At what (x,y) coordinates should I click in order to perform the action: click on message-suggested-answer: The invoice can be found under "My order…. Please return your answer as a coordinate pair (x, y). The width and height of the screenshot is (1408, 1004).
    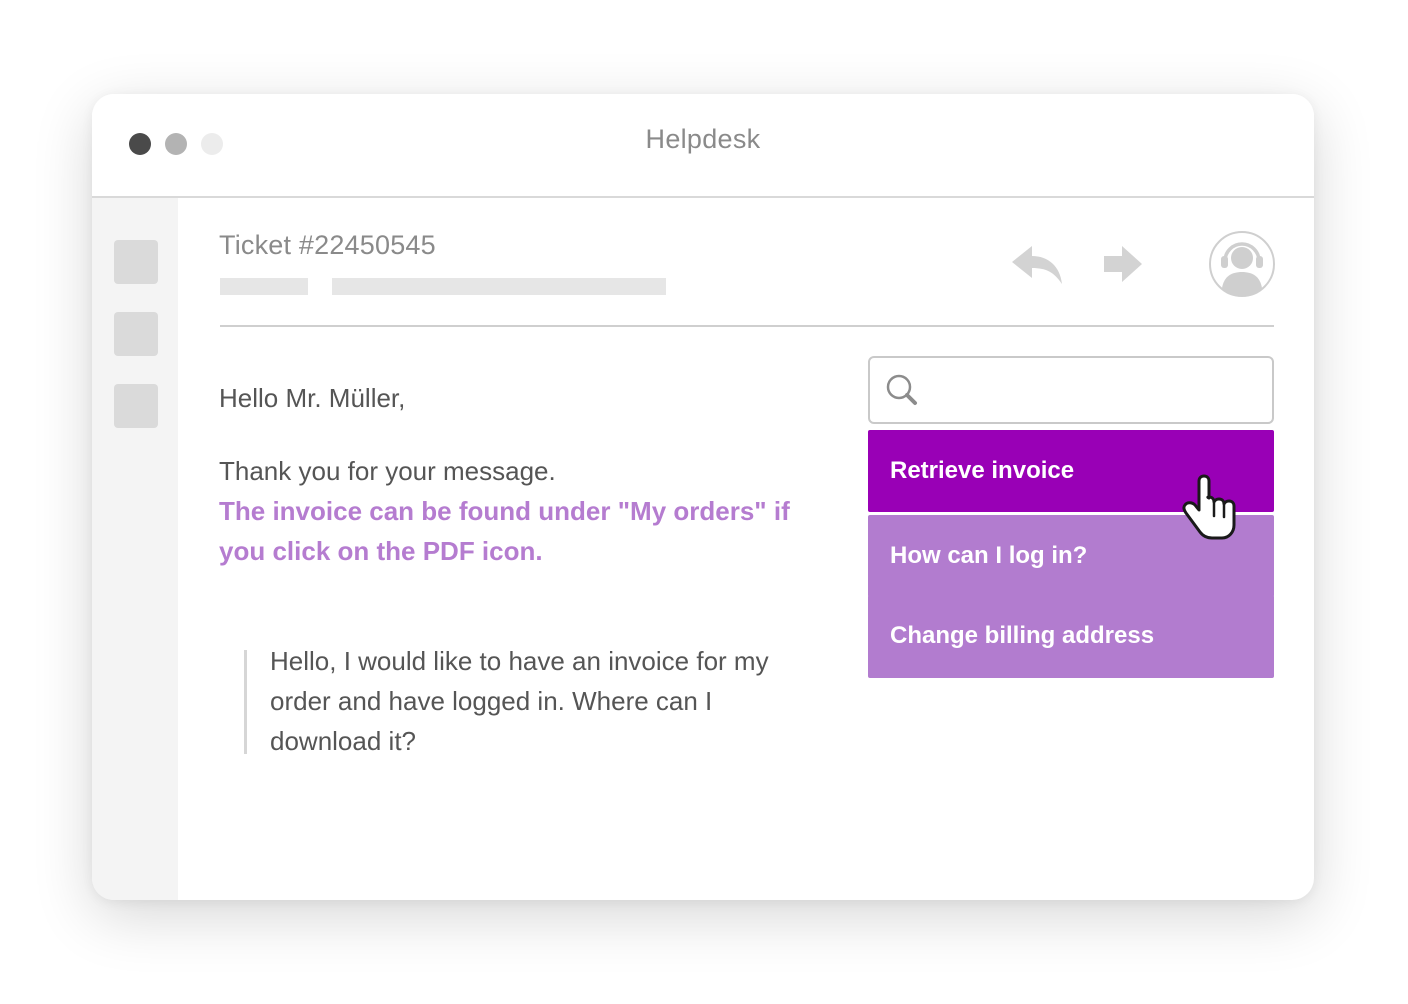
    Looking at the image, I should click on (504, 531).